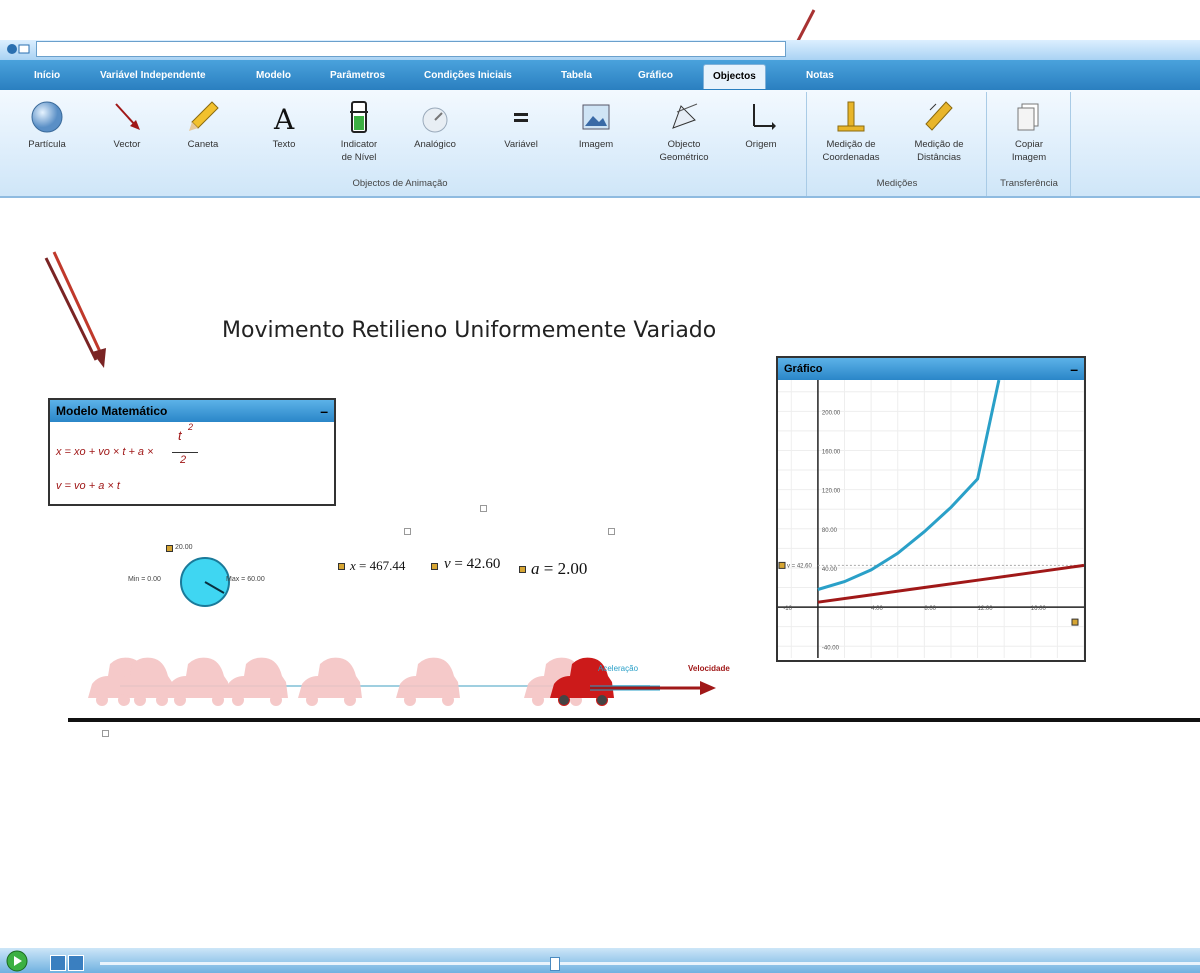 The width and height of the screenshot is (1200, 973). Describe the element at coordinates (144, 579) in the screenshot. I see `gauge-min: Min = 0.00` at that location.